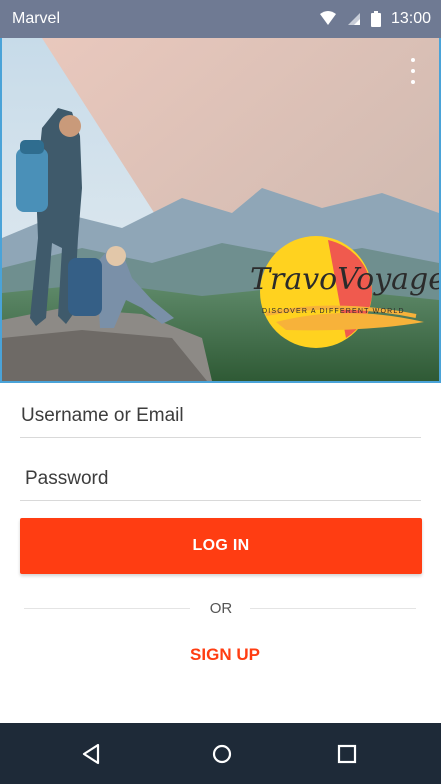 The image size is (441, 784). I want to click on wifi-icon, so click(327, 18).